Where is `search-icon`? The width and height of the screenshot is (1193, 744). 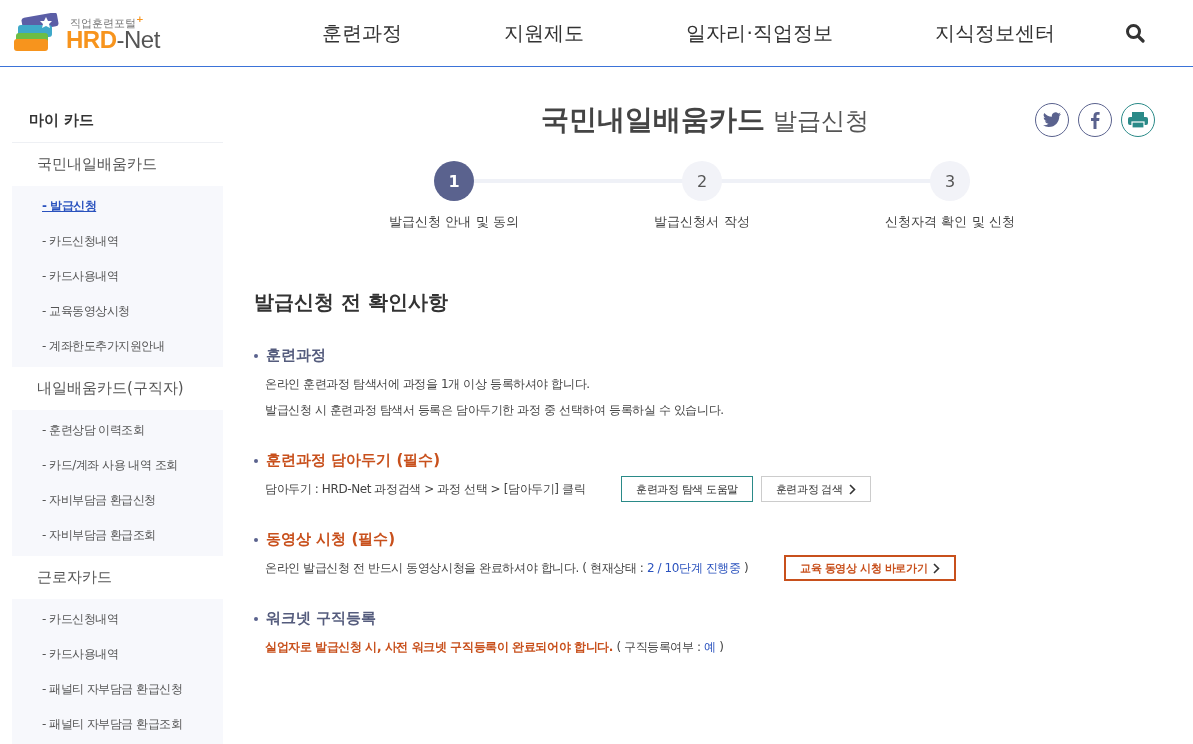
search-icon is located at coordinates (1135, 33).